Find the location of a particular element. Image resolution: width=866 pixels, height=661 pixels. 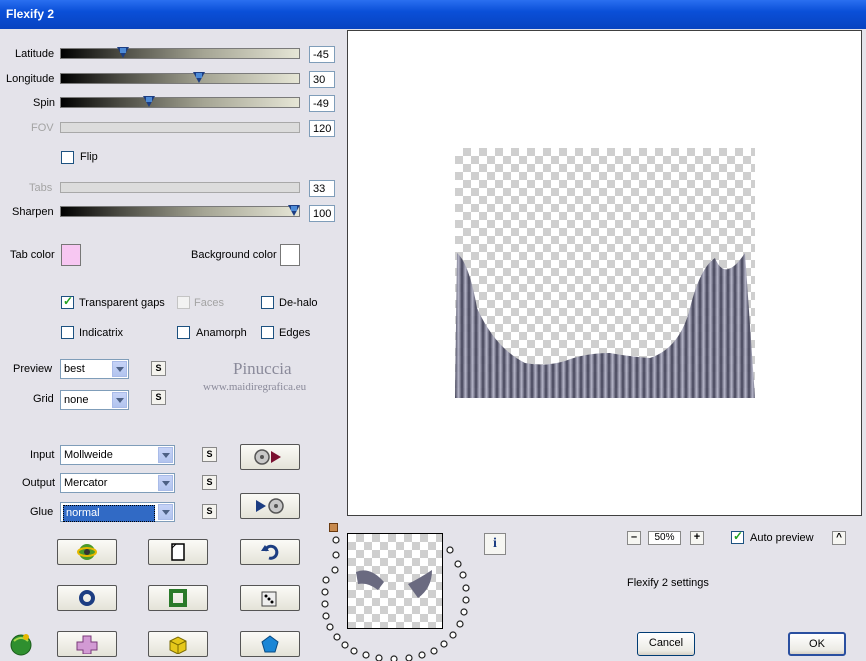

ring-icon is located at coordinates (87, 598).